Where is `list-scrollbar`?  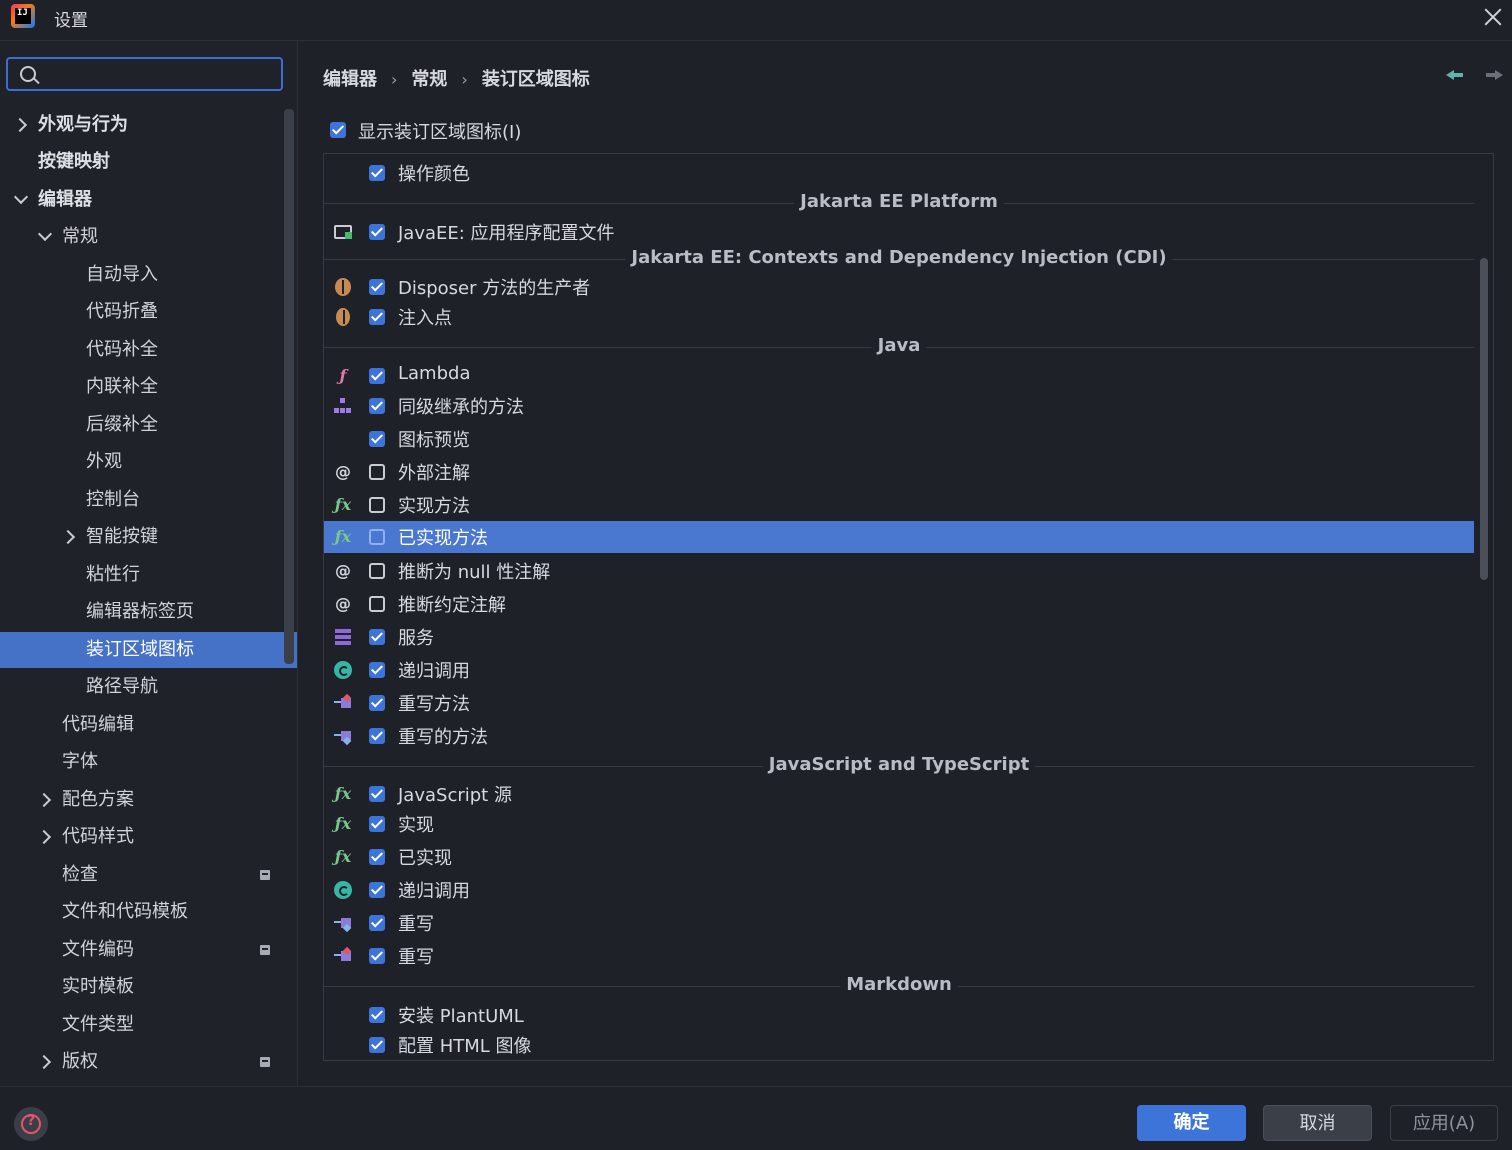
list-scrollbar is located at coordinates (1484, 419).